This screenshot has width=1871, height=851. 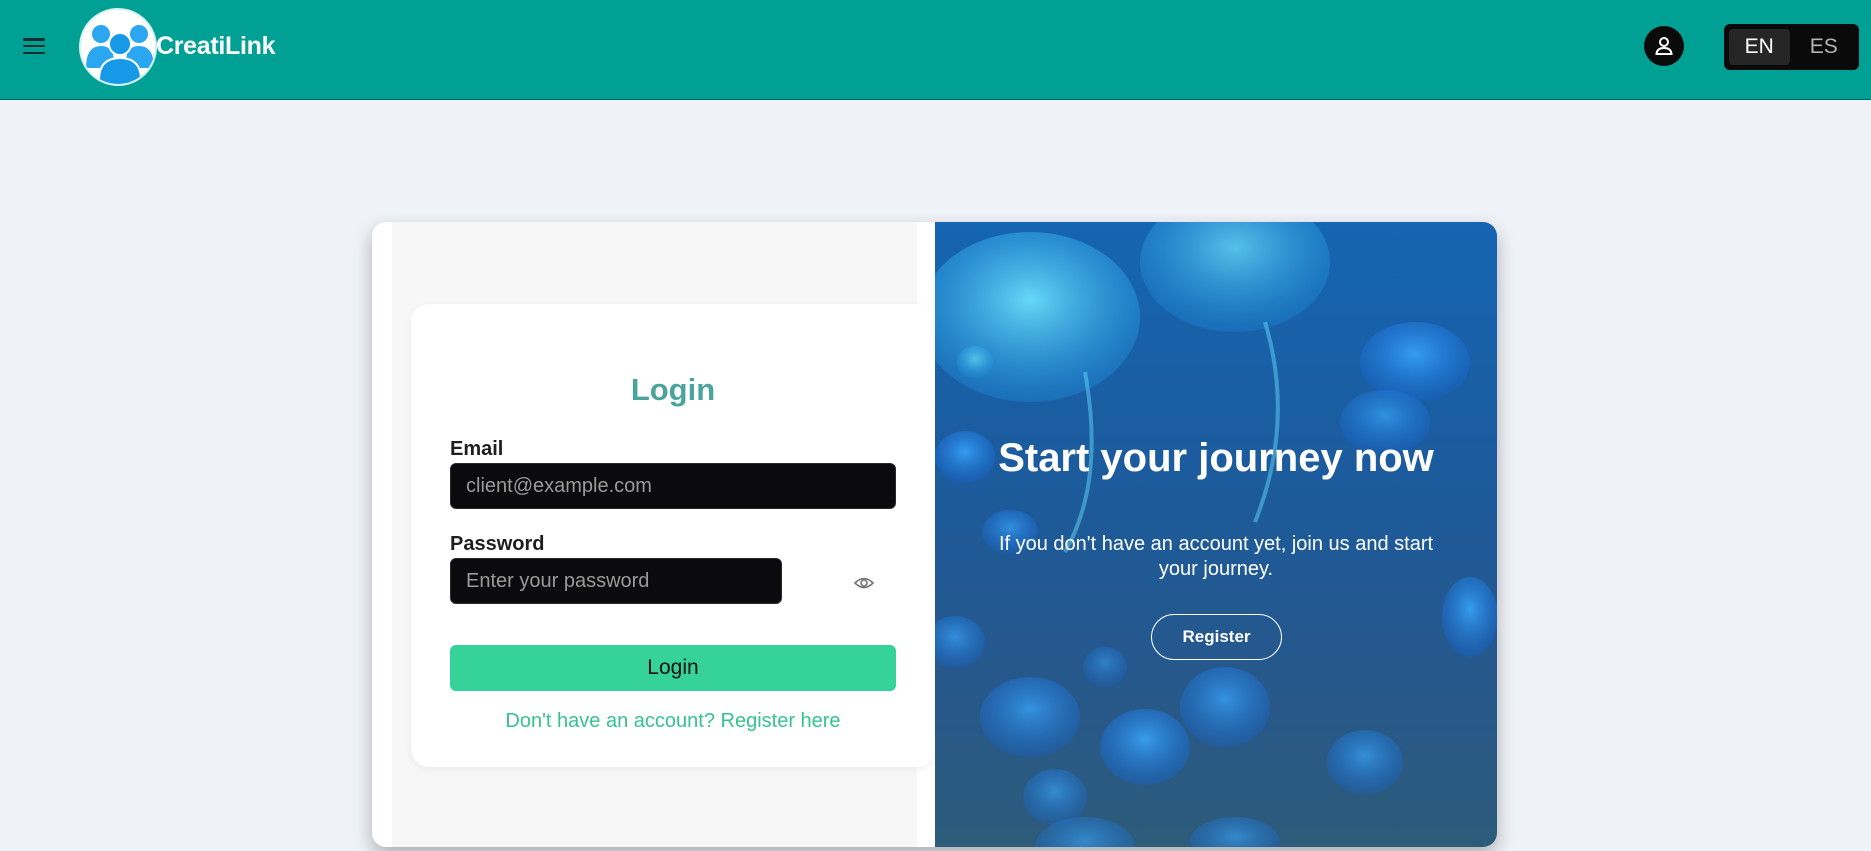 I want to click on eye-icon, so click(x=864, y=583).